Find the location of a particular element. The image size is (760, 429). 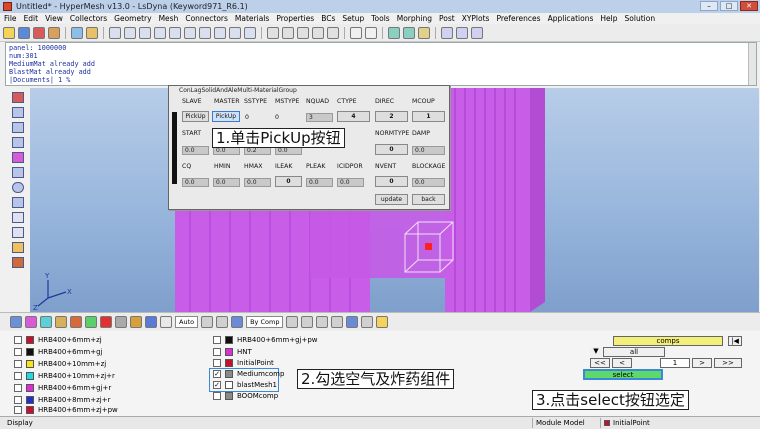

cube-red-icon is located at coordinates (18, 97).